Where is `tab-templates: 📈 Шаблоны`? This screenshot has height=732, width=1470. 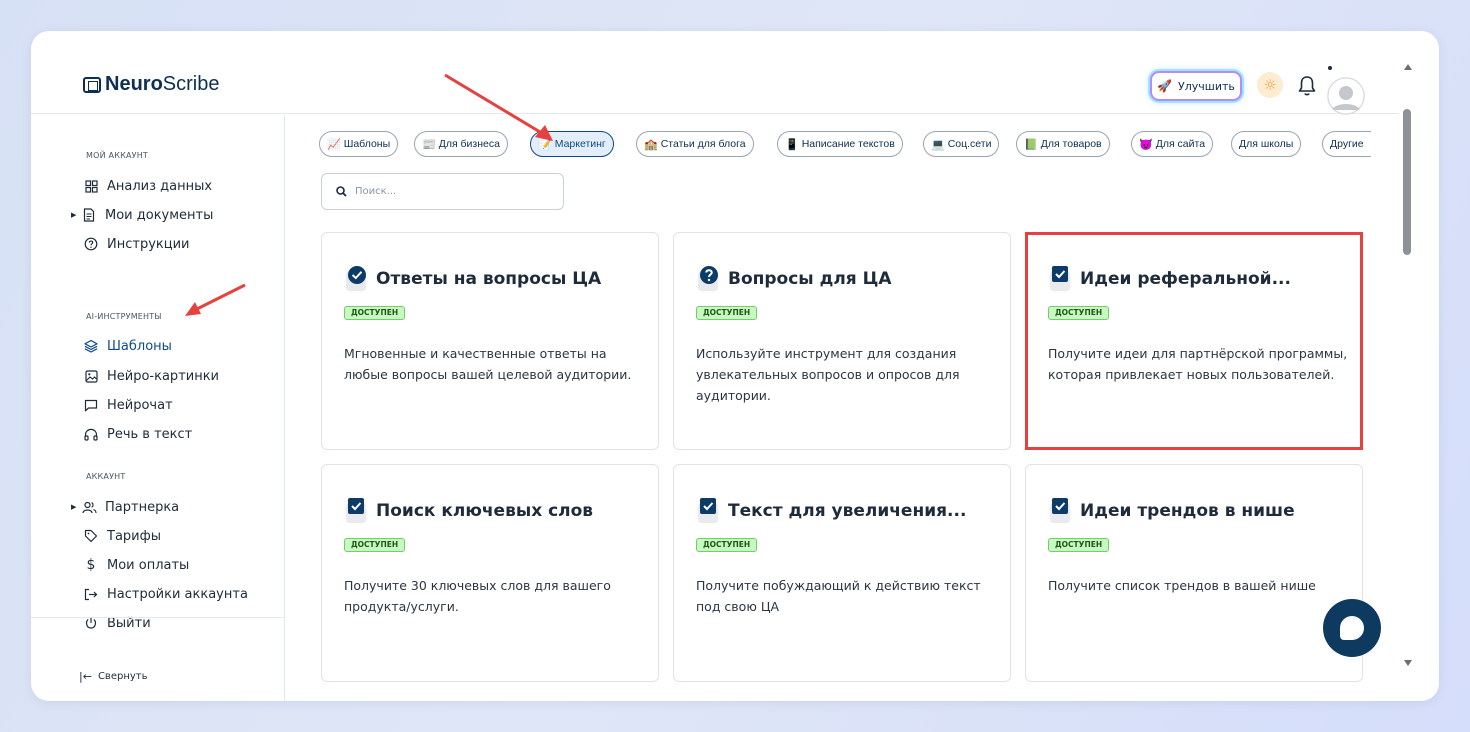 tab-templates: 📈 Шаблоны is located at coordinates (359, 144).